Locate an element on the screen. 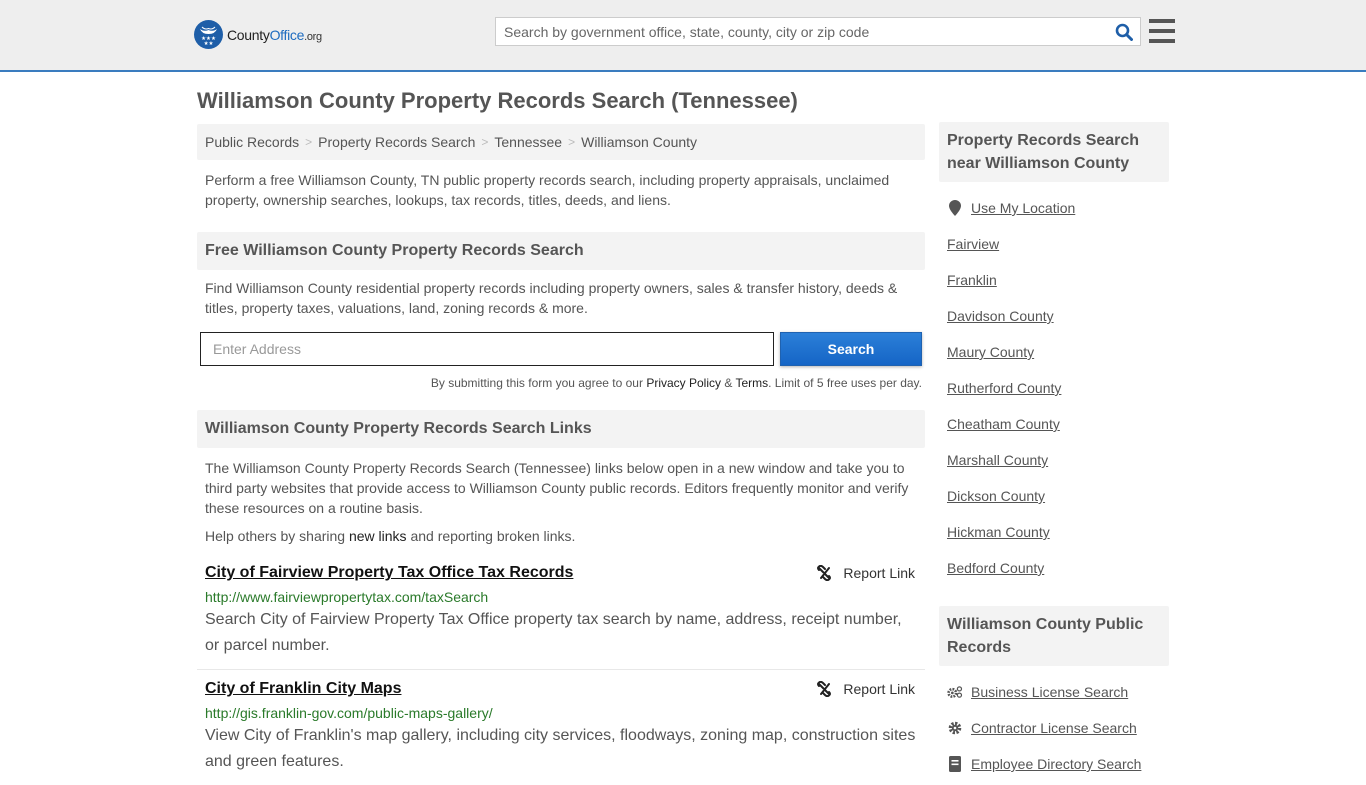 The width and height of the screenshot is (1366, 785). address-input is located at coordinates (487, 349).